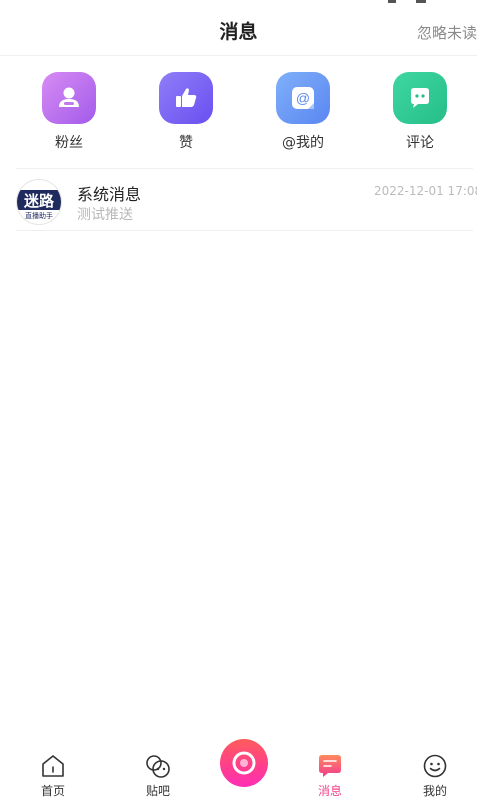 The height and width of the screenshot is (799, 477). What do you see at coordinates (109, 194) in the screenshot?
I see `message-title: 系统消息` at bounding box center [109, 194].